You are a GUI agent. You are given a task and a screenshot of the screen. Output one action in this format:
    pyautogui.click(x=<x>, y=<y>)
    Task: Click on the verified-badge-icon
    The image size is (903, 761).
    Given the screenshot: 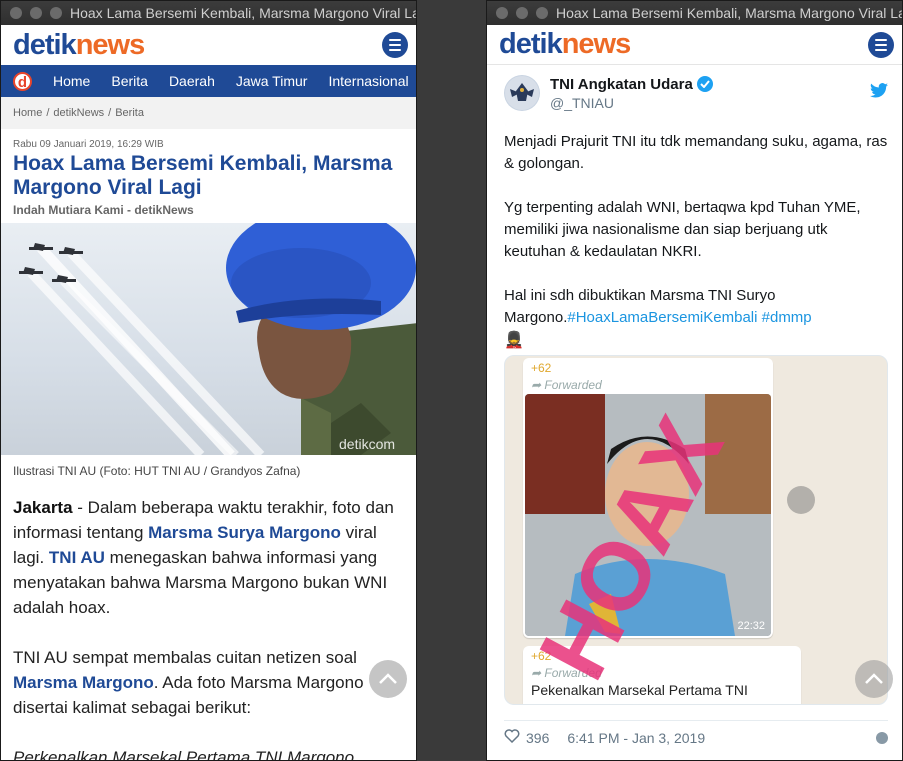 What is the action you would take?
    pyautogui.click(x=704, y=84)
    